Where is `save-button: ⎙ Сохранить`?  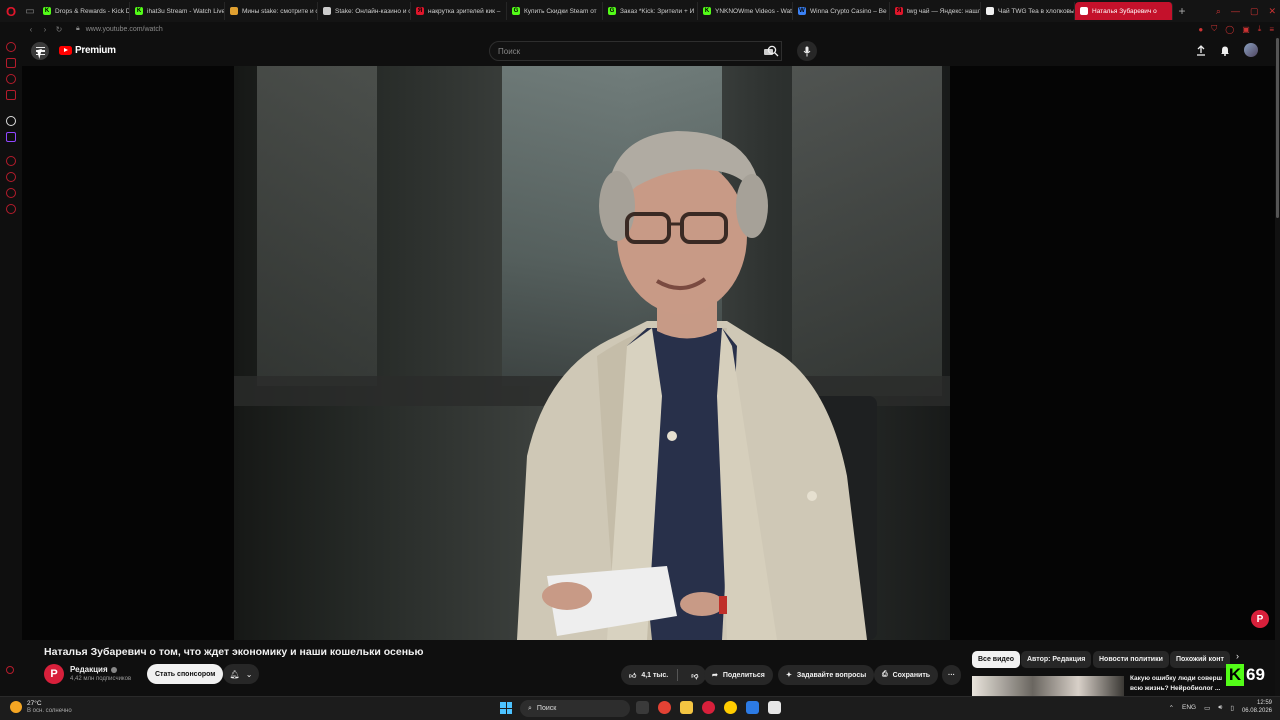 save-button: ⎙ Сохранить is located at coordinates (906, 675).